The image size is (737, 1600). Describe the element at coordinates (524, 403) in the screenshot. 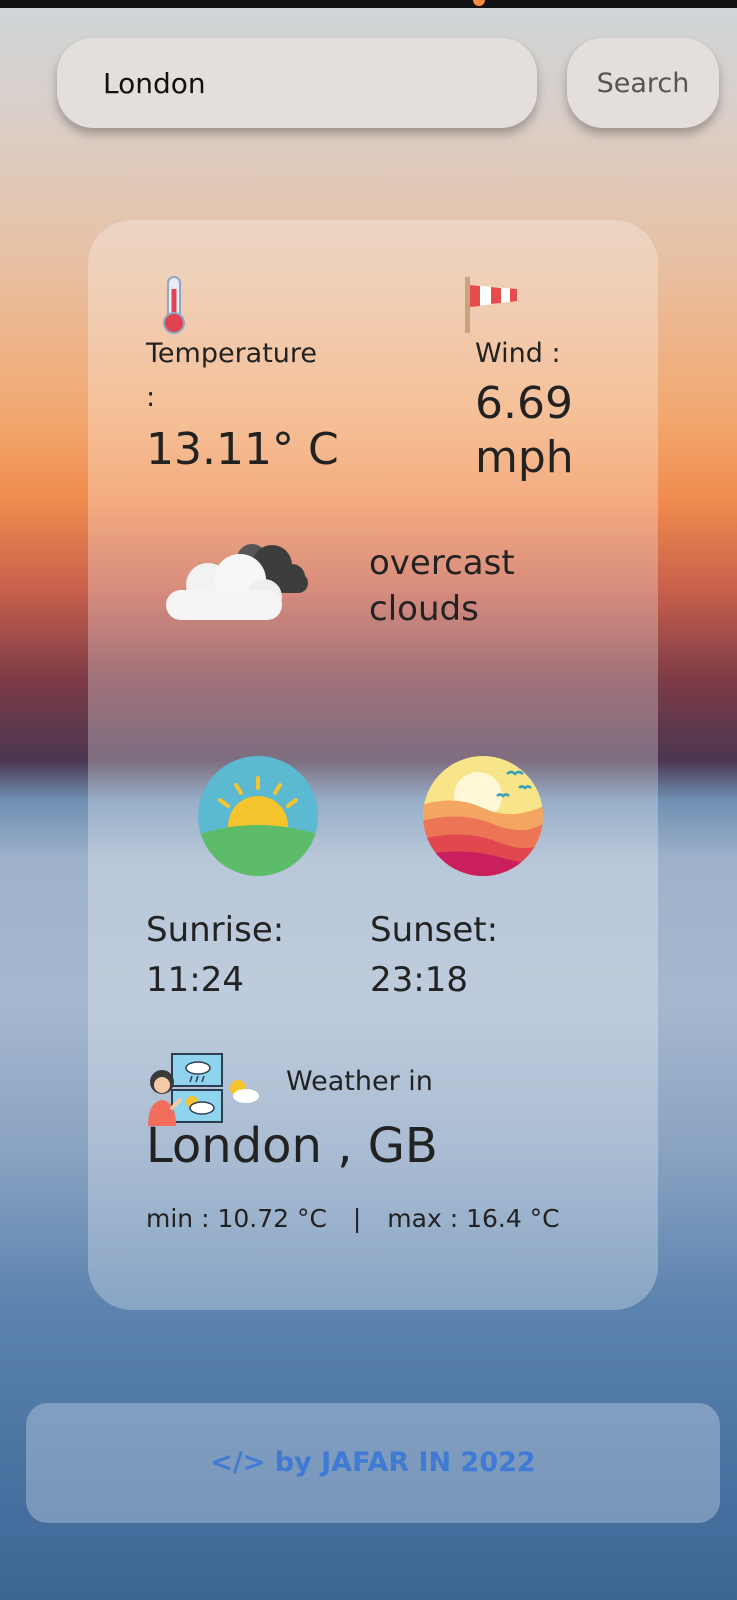

I see `wind-value: 6.69` at that location.